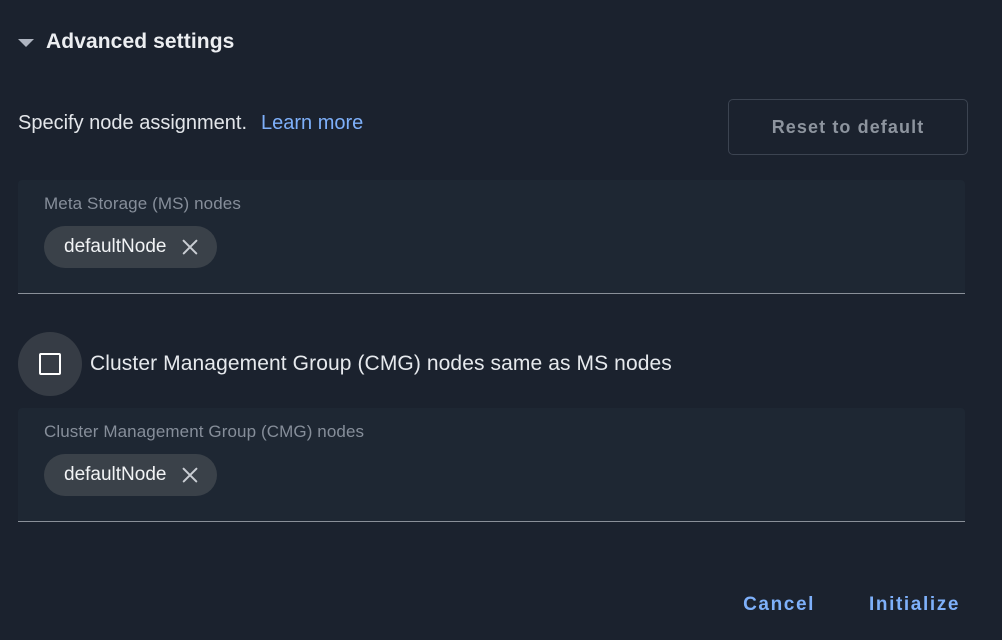  I want to click on description-row: Specify node assignment. Learn more, so click(190, 123).